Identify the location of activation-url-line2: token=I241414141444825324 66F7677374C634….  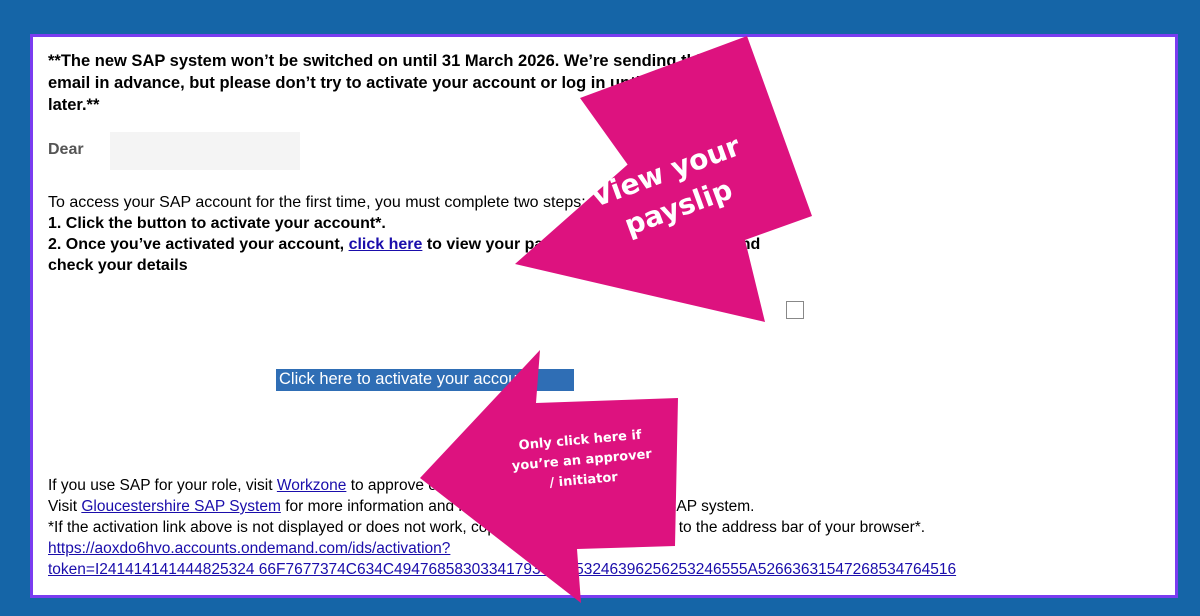
(611, 569).